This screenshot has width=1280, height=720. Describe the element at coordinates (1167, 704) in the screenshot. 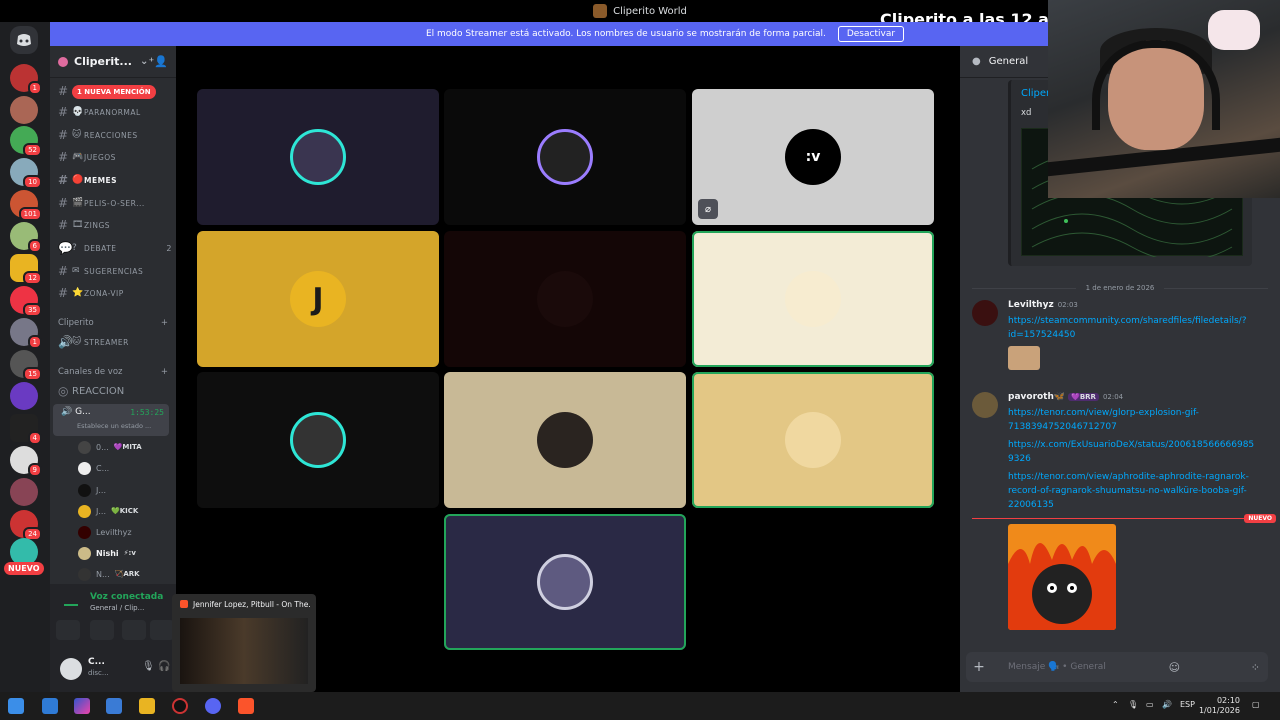

I see `volume-icon: 🔊` at that location.